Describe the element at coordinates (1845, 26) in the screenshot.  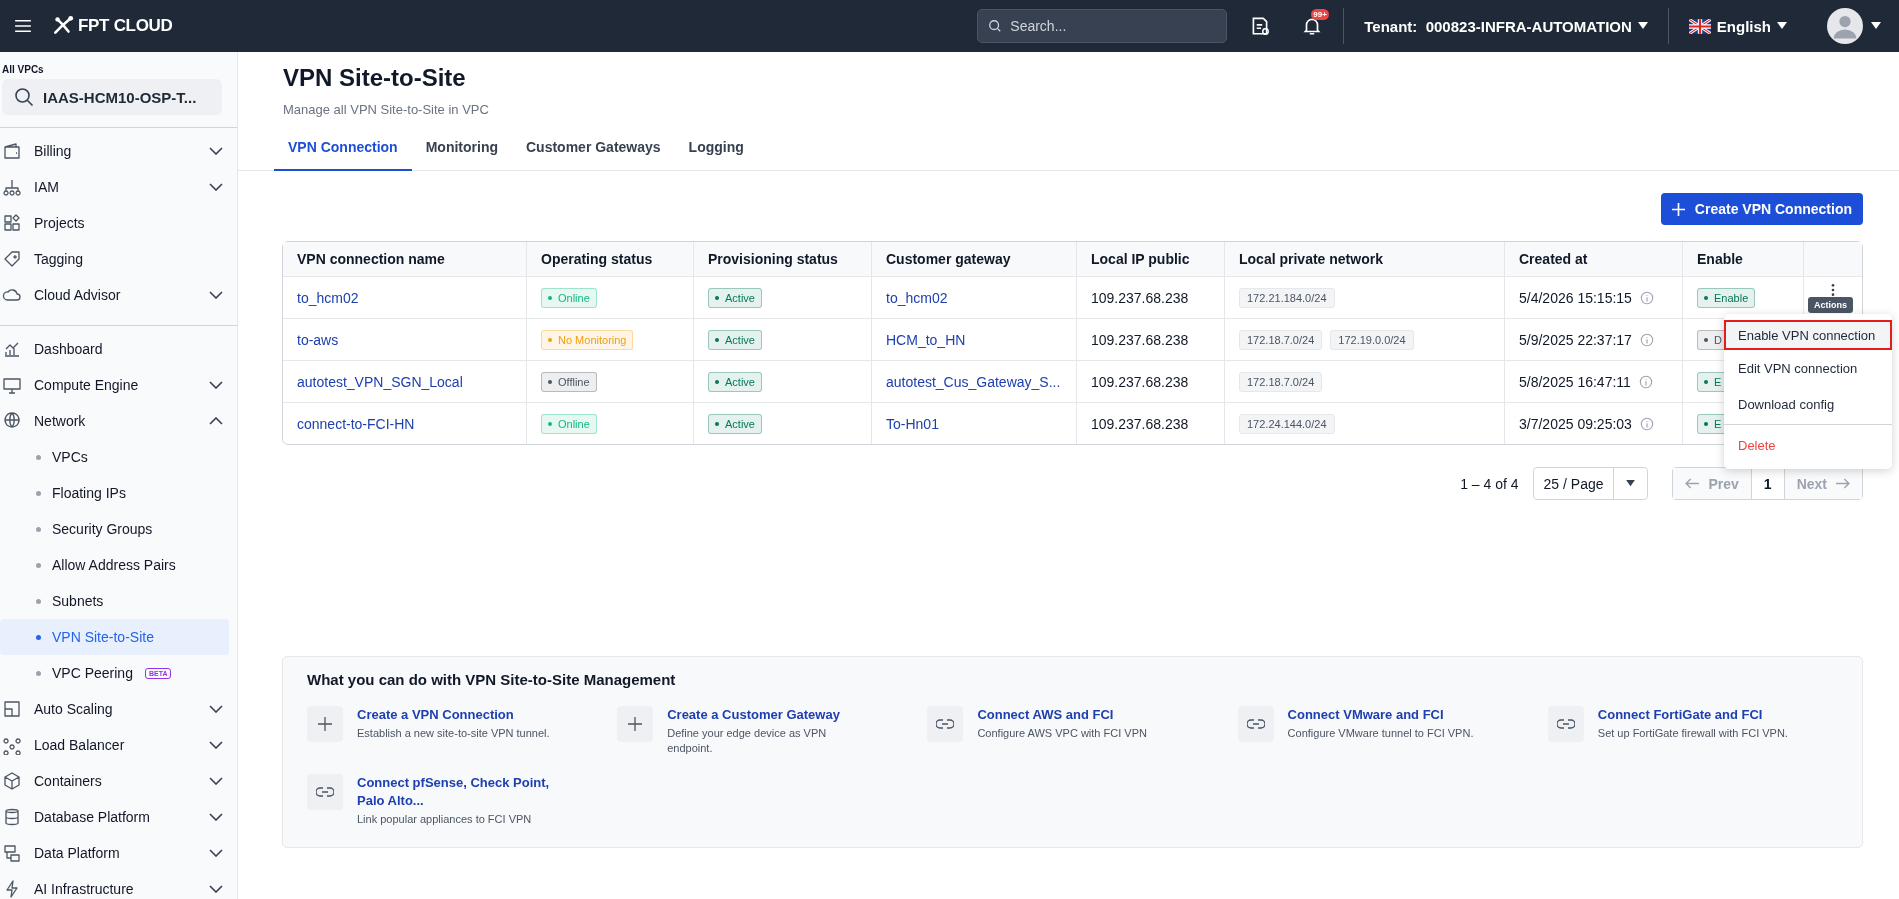
I see `avatar-icon` at that location.